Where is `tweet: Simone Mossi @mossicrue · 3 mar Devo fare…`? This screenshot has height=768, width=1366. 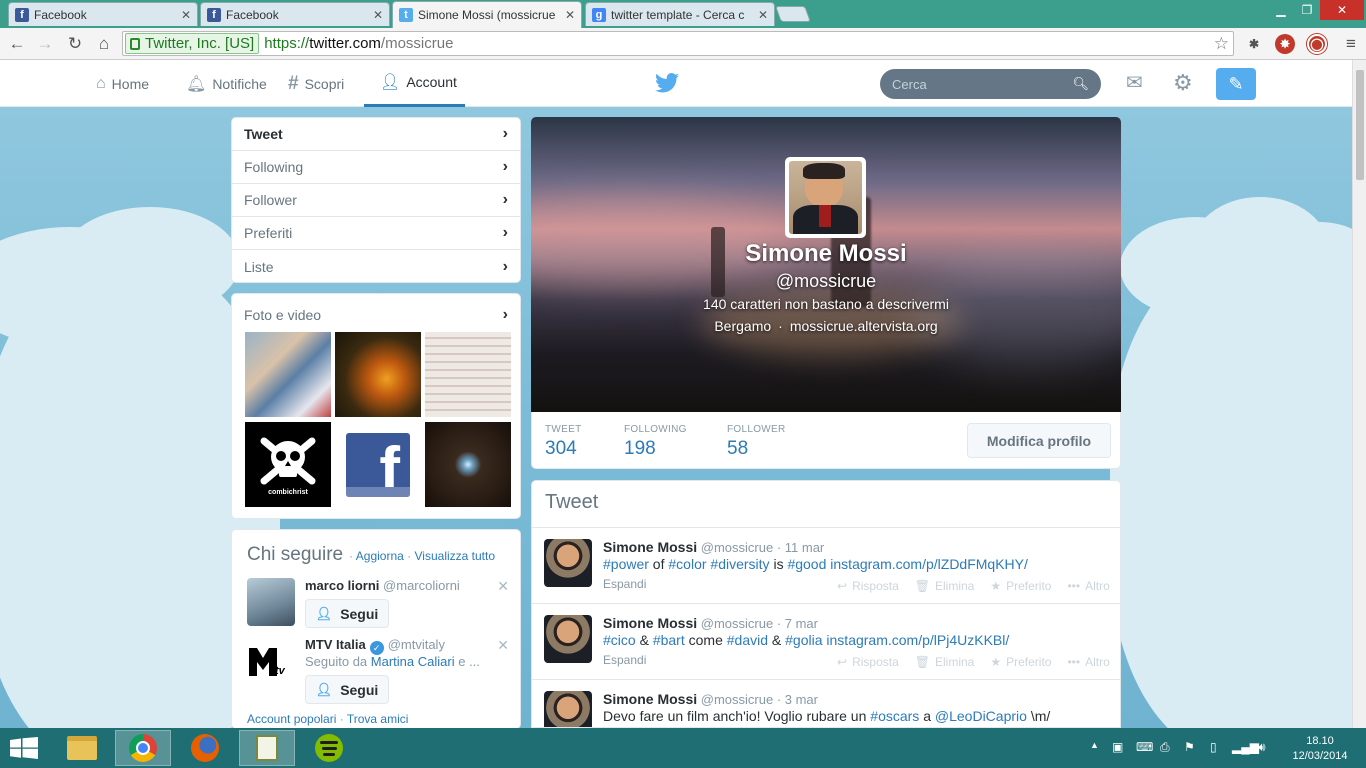 tweet: Simone Mossi @mossicrue · 3 mar Devo fare… is located at coordinates (826, 703).